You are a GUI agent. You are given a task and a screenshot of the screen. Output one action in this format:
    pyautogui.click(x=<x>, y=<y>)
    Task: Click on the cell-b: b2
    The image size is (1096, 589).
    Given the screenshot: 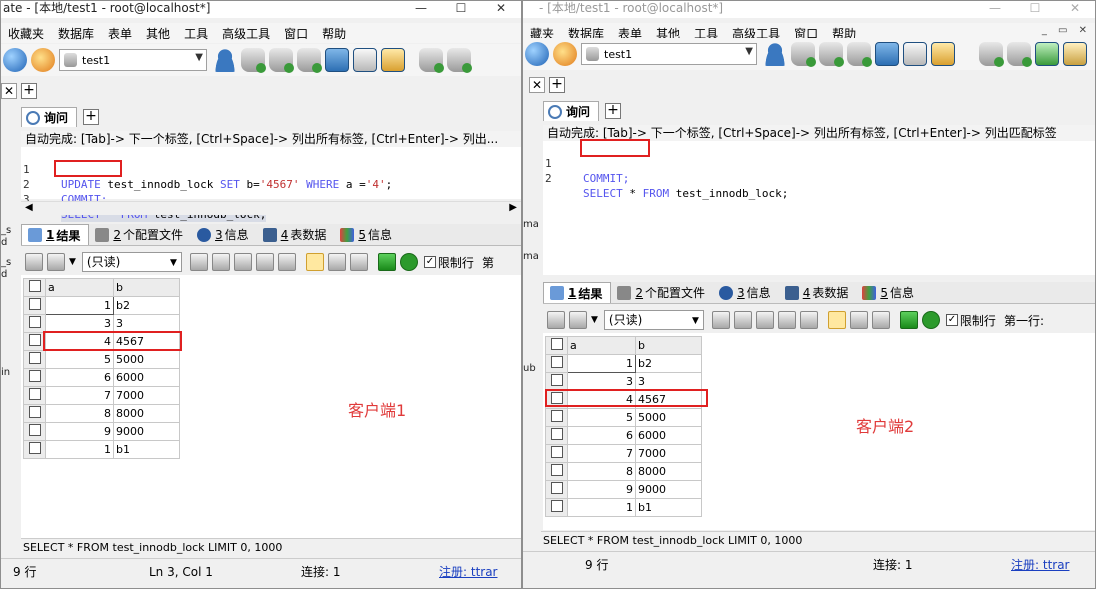 What is the action you would take?
    pyautogui.click(x=146, y=305)
    